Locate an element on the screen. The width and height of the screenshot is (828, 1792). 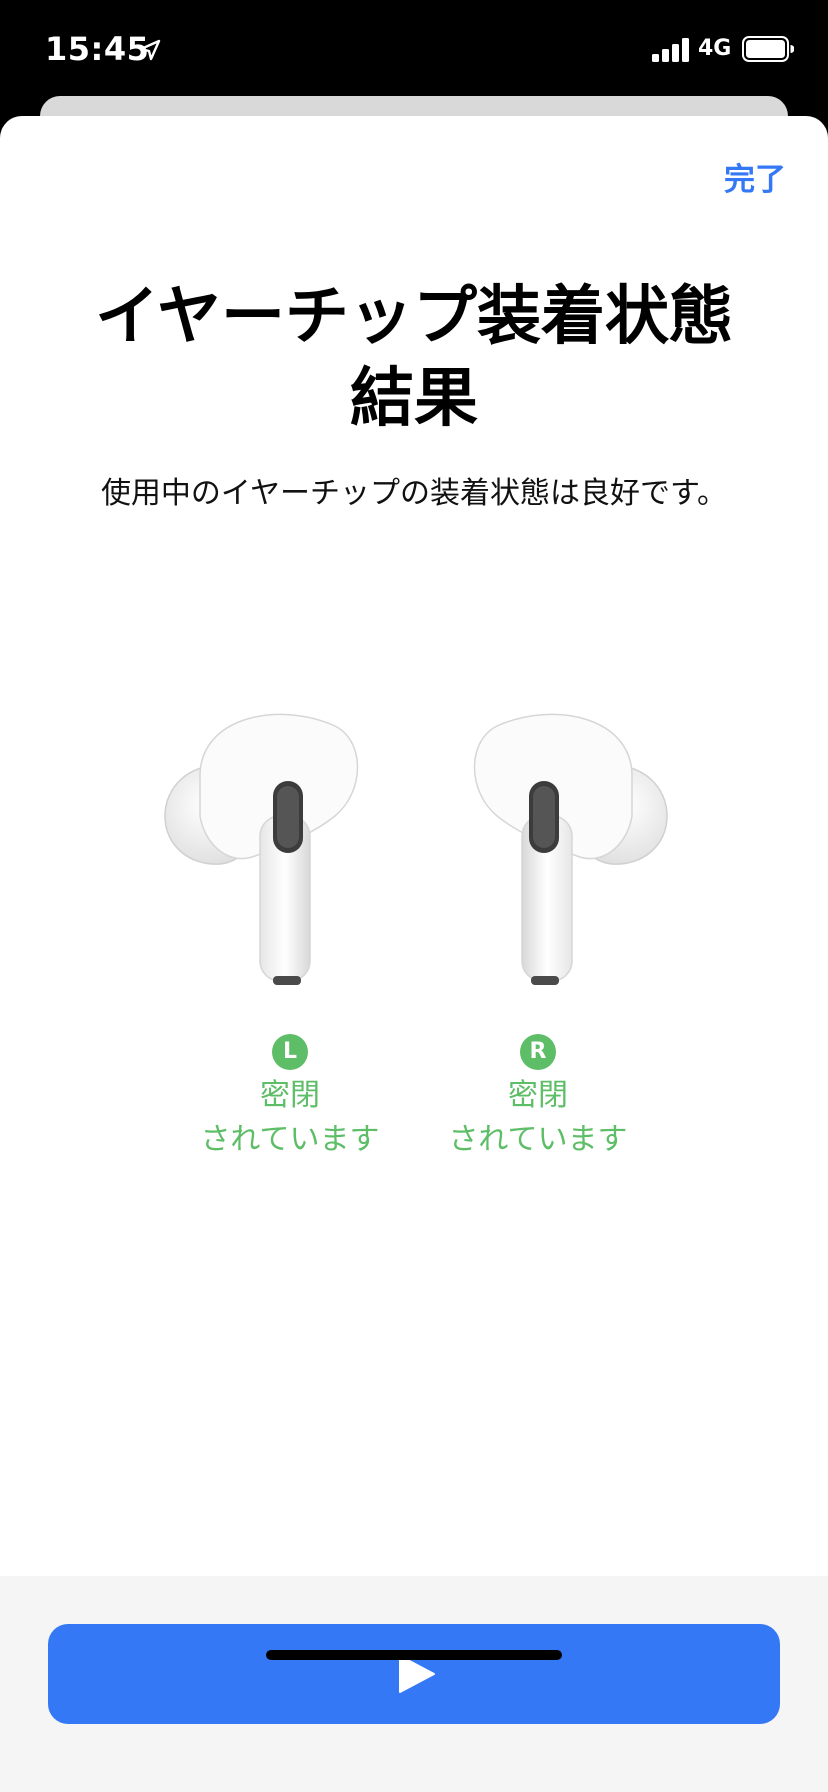
network-type: 4G is located at coordinates (715, 48).